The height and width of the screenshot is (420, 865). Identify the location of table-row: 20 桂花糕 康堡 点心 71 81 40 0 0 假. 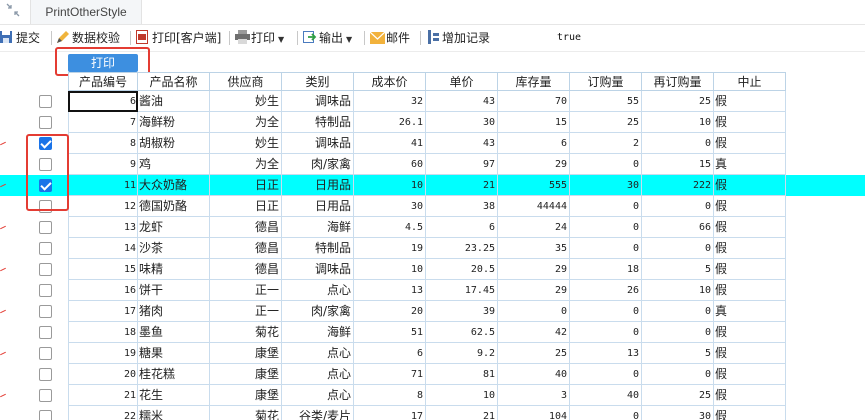
(432, 374).